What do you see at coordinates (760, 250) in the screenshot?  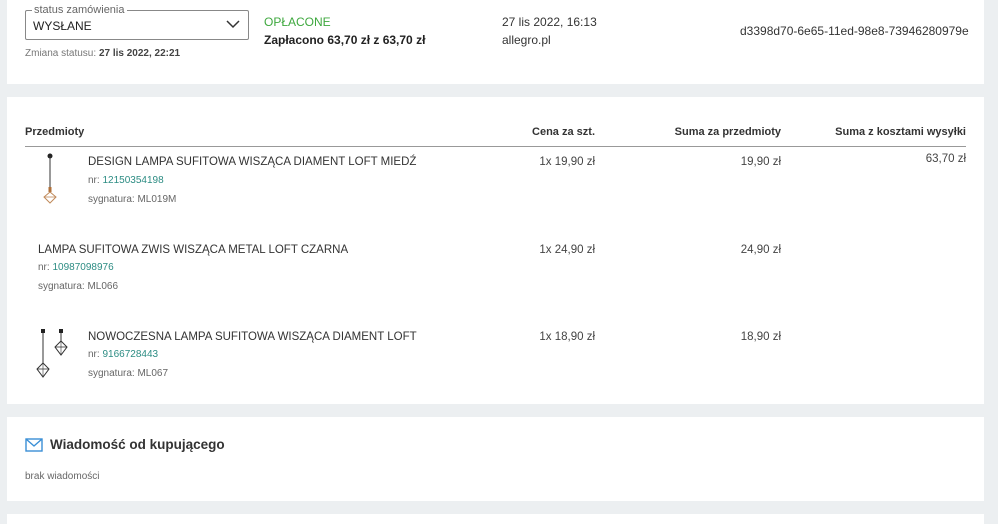 I see `item-sum: 24,90 zł` at bounding box center [760, 250].